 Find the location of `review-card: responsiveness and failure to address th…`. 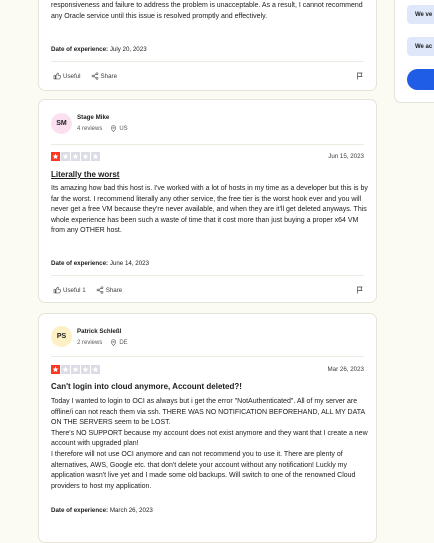

review-card: responsiveness and failure to address th… is located at coordinates (207, 45).